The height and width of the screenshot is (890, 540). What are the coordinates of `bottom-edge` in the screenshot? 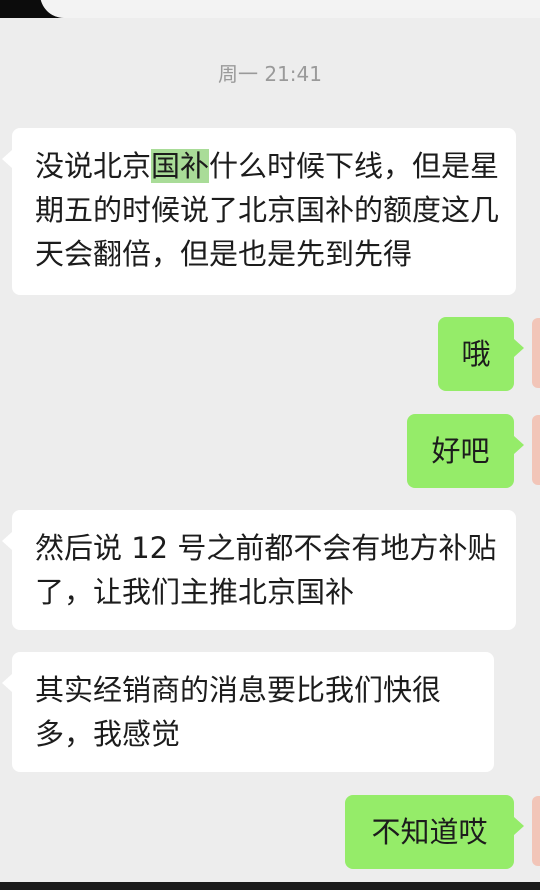 It's located at (270, 886).